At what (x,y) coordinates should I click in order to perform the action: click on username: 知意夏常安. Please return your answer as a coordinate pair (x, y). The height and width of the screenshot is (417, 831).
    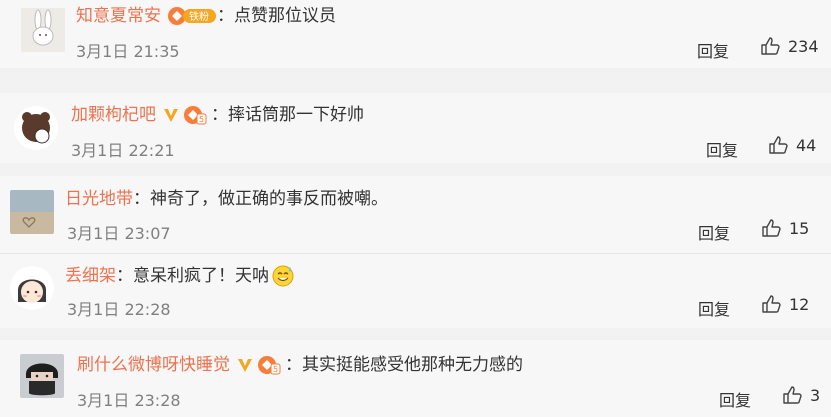
    Looking at the image, I should click on (118, 16).